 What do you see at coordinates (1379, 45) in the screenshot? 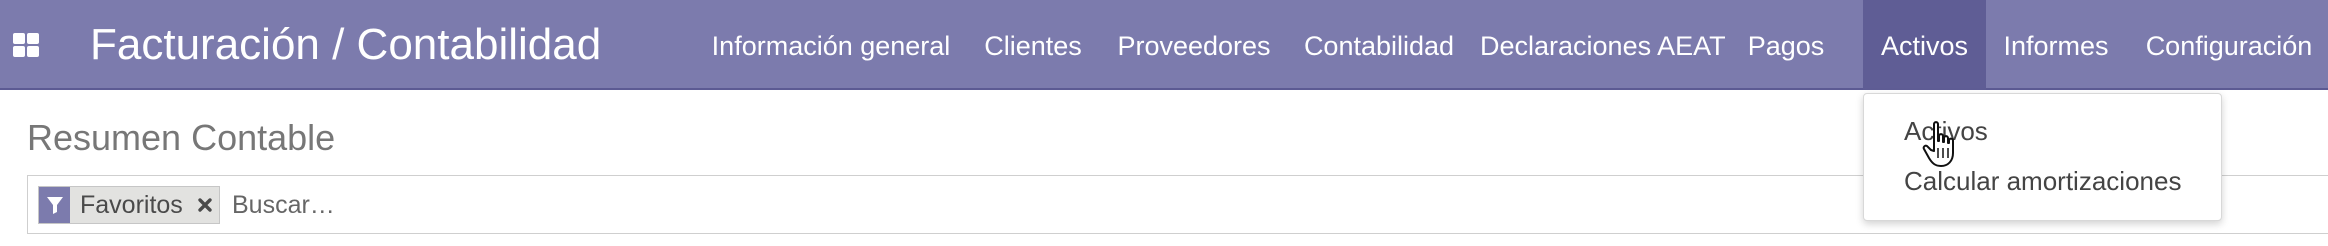
I see `menu-contabilidad: Contabilidad` at bounding box center [1379, 45].